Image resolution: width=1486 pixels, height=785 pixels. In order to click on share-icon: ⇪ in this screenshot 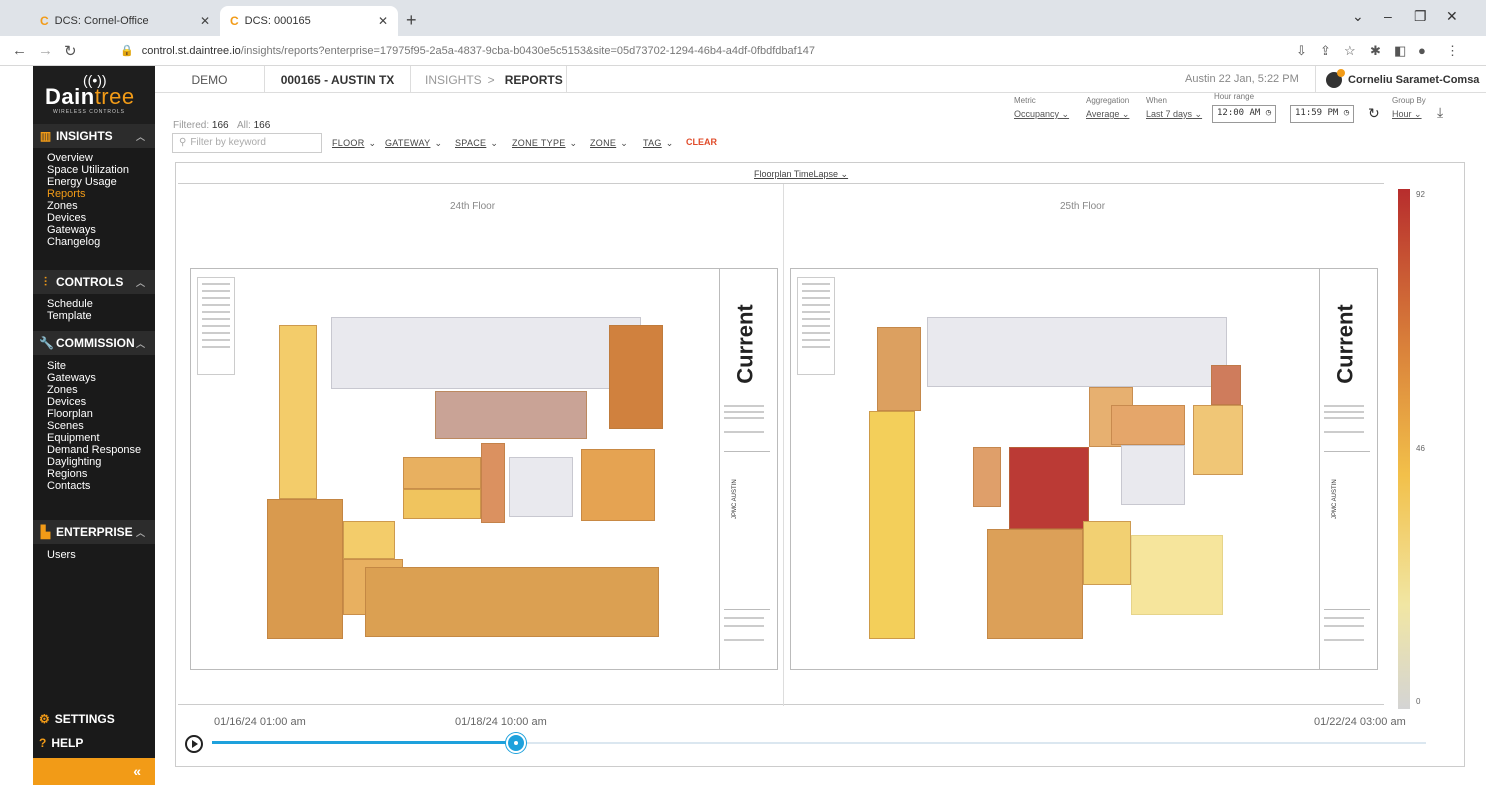, I will do `click(1325, 51)`.